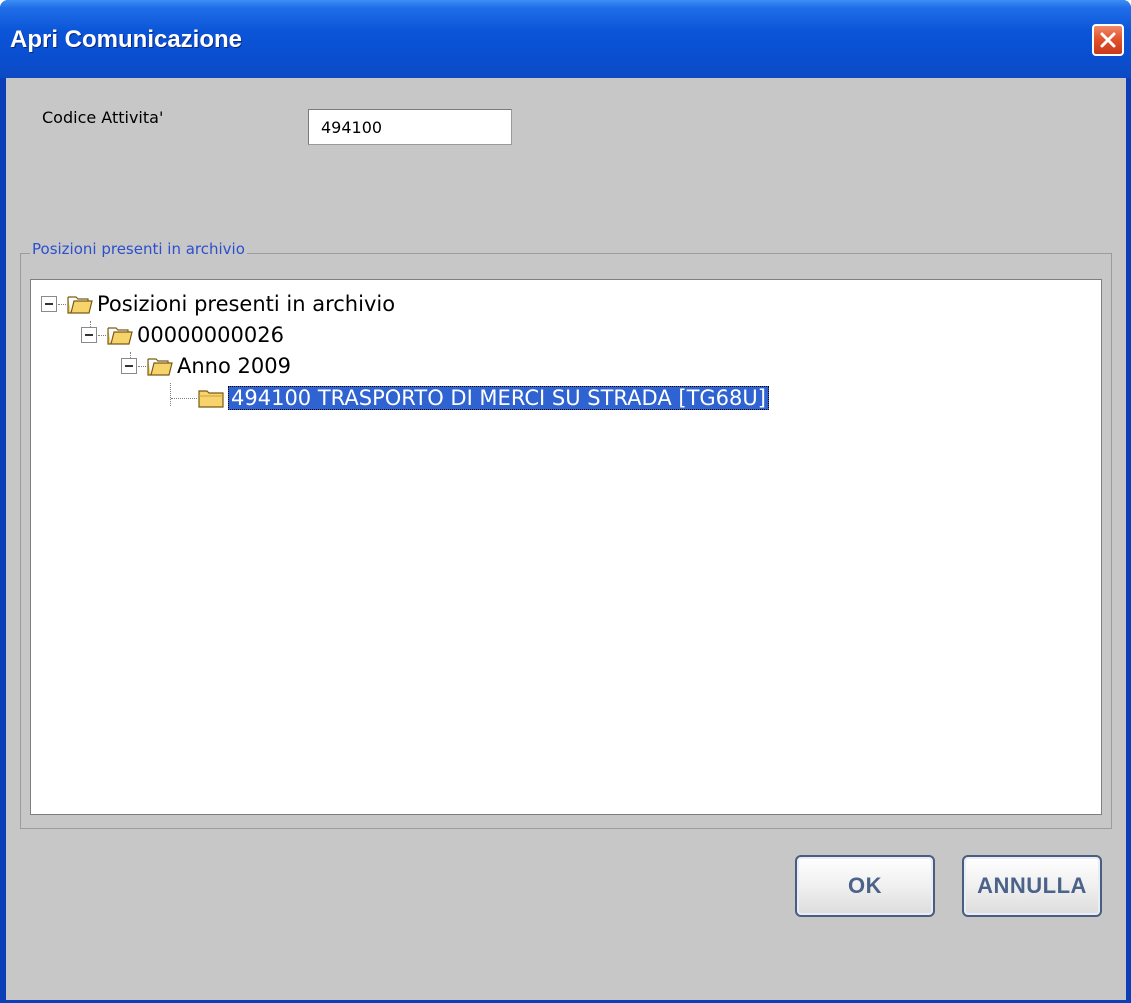 Image resolution: width=1131 pixels, height=1003 pixels. Describe the element at coordinates (410, 127) in the screenshot. I see `codice-attivita-input: 494100` at that location.